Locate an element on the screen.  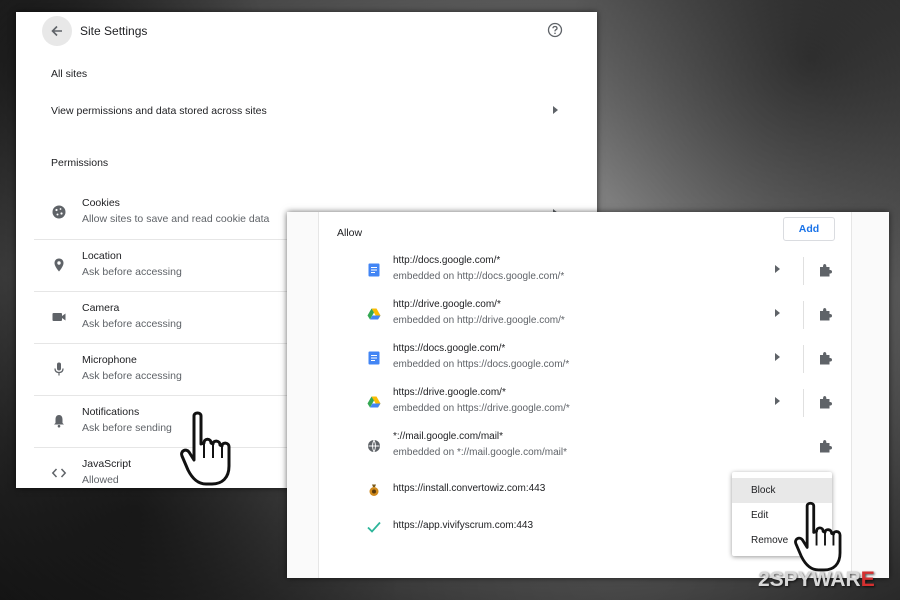
site-url: *://mail.google.com/mail* is located at coordinates (448, 436).